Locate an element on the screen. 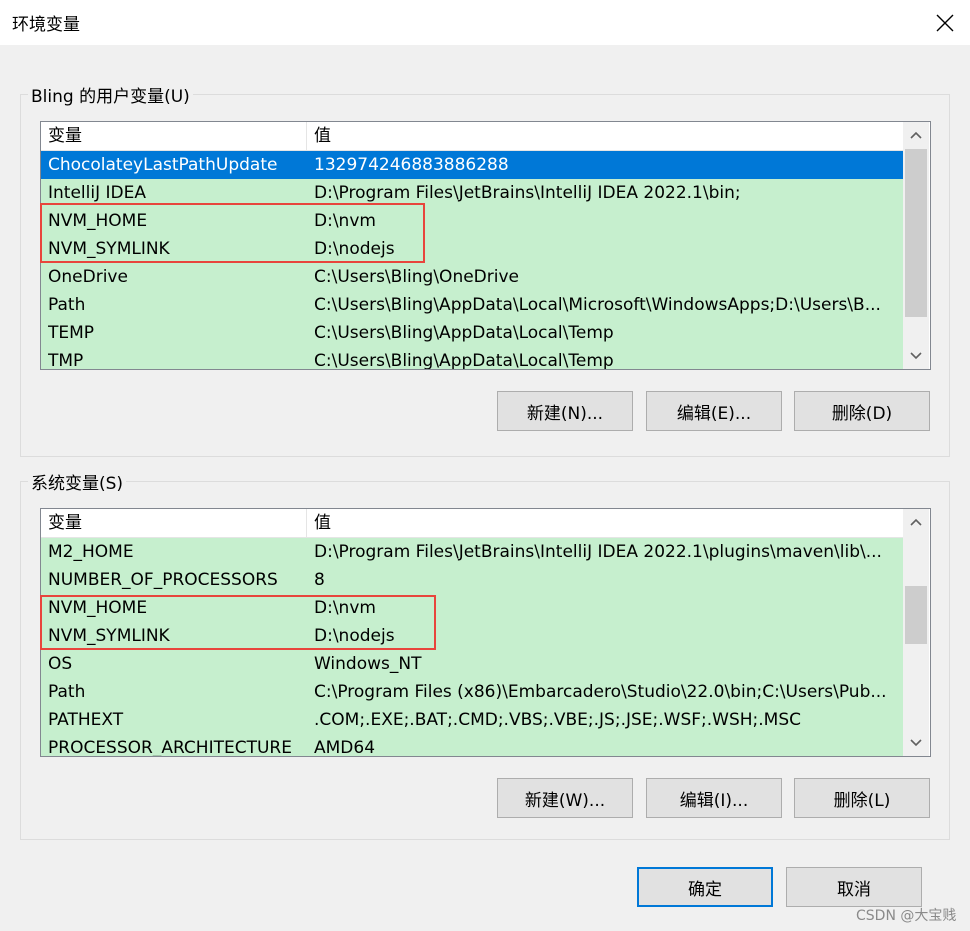 The image size is (970, 931). watermark: CSDN @大宝贱 is located at coordinates (906, 916).